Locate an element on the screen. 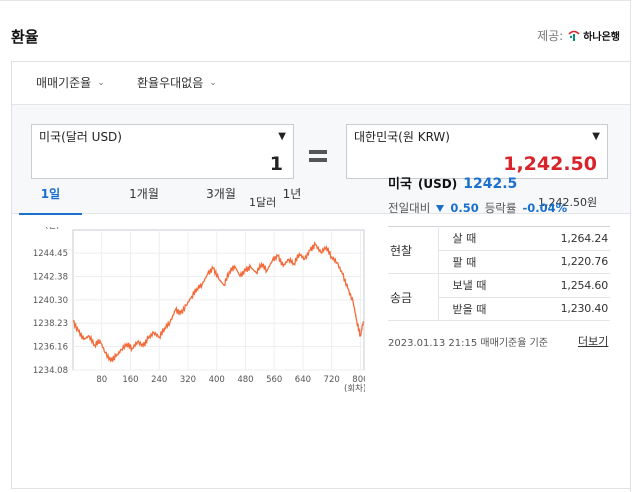 The width and height of the screenshot is (639, 492). rate-kind: 팔 때 is located at coordinates (481, 262).